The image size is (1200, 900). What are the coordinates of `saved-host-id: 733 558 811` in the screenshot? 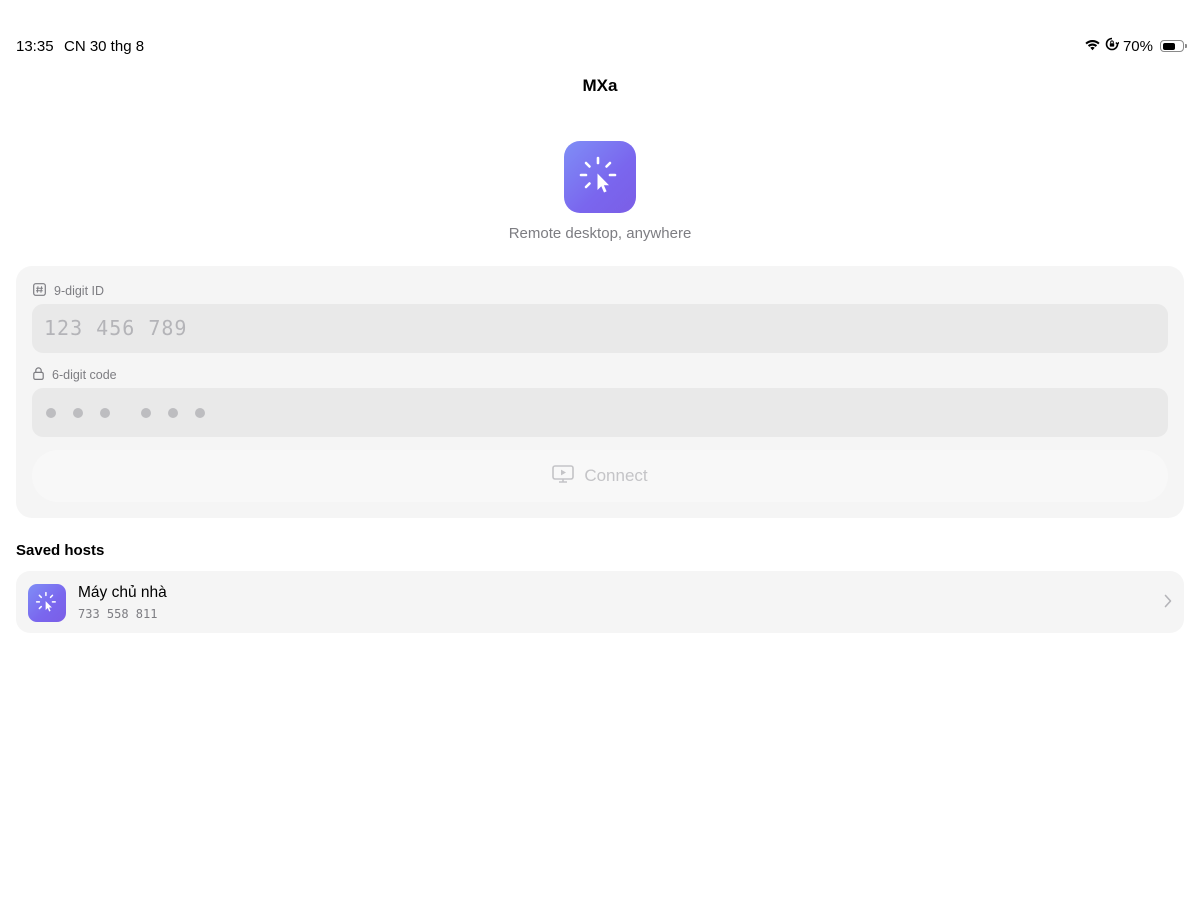 It's located at (118, 614).